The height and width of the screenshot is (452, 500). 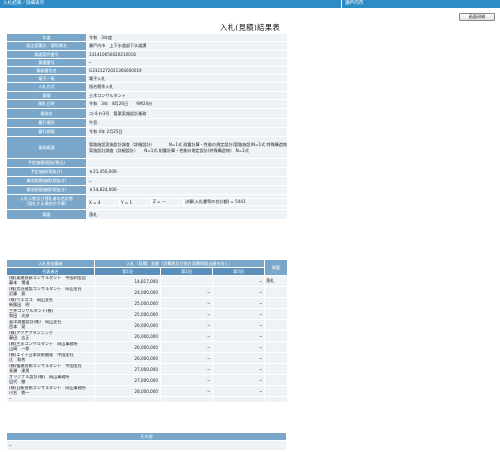 What do you see at coordinates (276, 281) in the screenshot?
I see `bidder-remark: 落札` at bounding box center [276, 281].